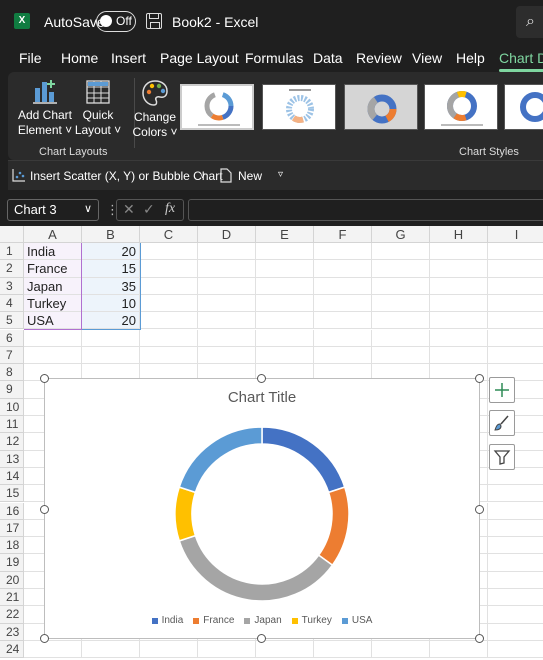 The height and width of the screenshot is (660, 543). I want to click on row-header-16: 16, so click(12, 511).